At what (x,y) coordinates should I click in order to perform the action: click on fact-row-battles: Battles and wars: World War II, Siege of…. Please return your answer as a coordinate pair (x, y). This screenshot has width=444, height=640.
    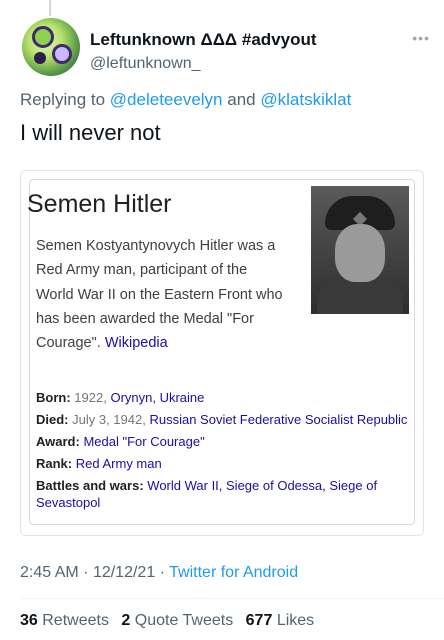
    Looking at the image, I should click on (222, 494).